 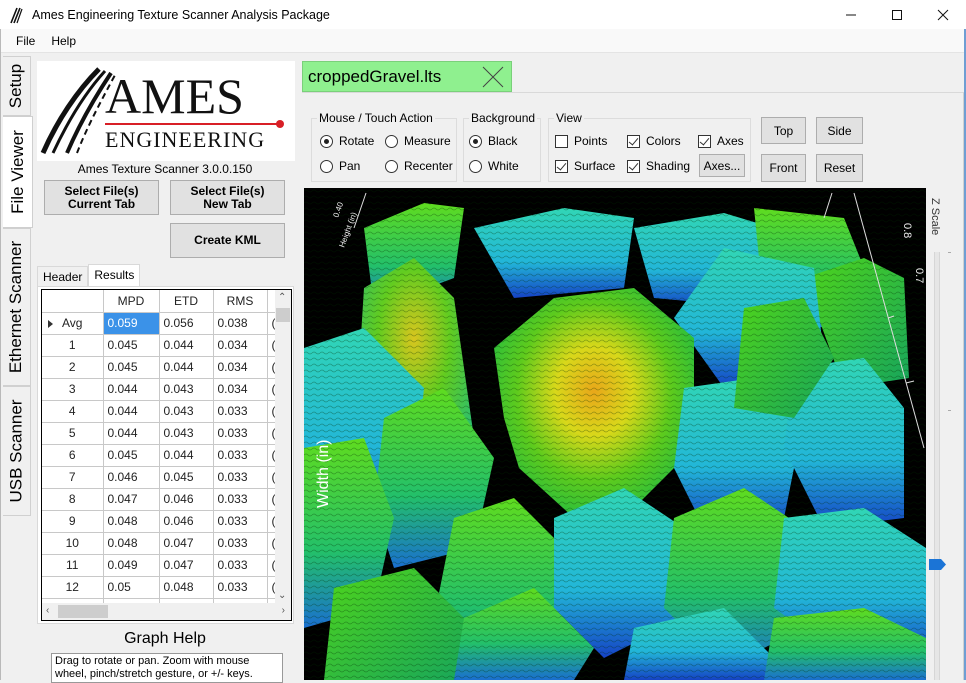 What do you see at coordinates (282, 595) in the screenshot?
I see `scroll-down-icon: ⌄` at bounding box center [282, 595].